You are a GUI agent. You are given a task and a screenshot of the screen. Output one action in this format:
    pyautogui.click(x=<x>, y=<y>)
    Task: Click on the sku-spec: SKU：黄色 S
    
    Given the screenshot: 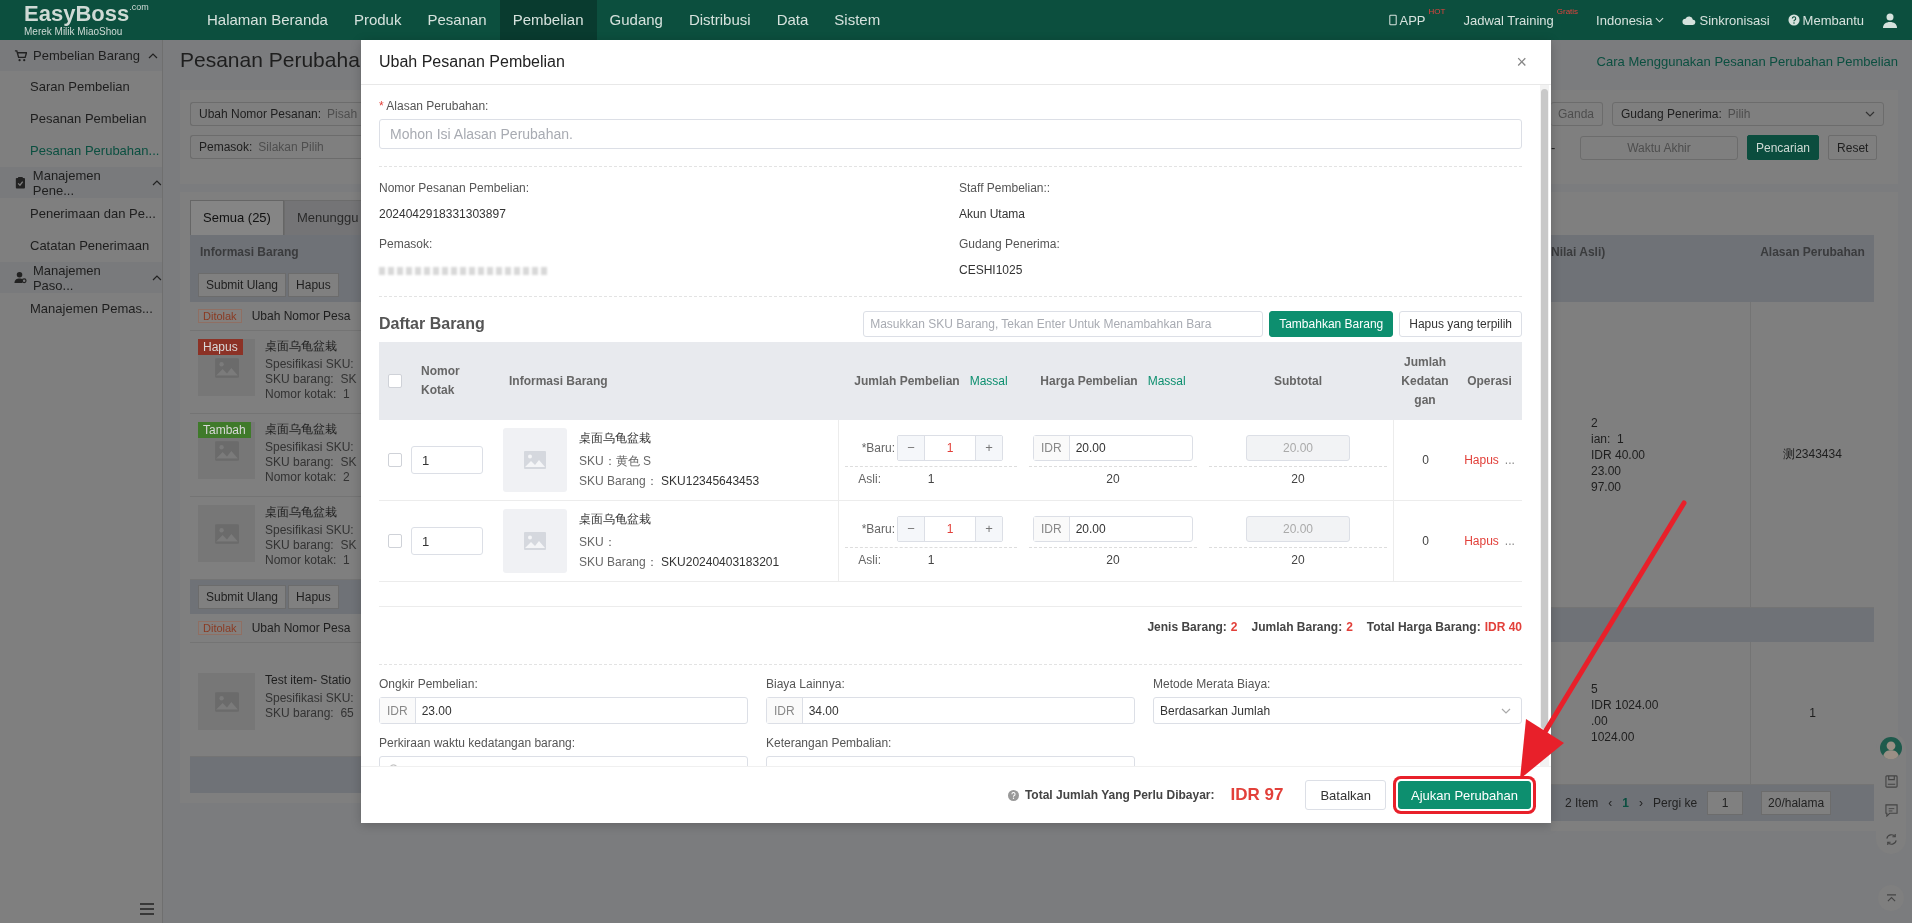 What is the action you would take?
    pyautogui.click(x=615, y=461)
    